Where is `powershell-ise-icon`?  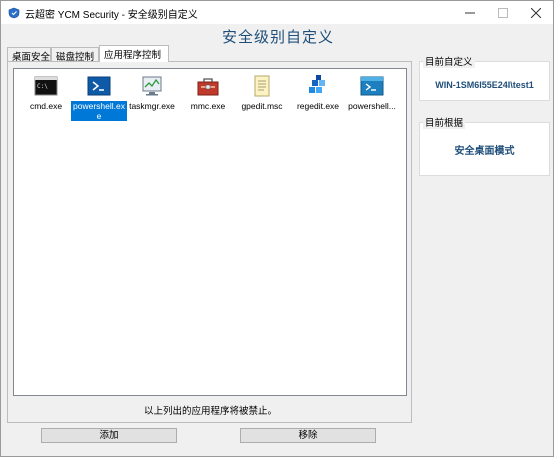
powershell-ise-icon is located at coordinates (372, 86).